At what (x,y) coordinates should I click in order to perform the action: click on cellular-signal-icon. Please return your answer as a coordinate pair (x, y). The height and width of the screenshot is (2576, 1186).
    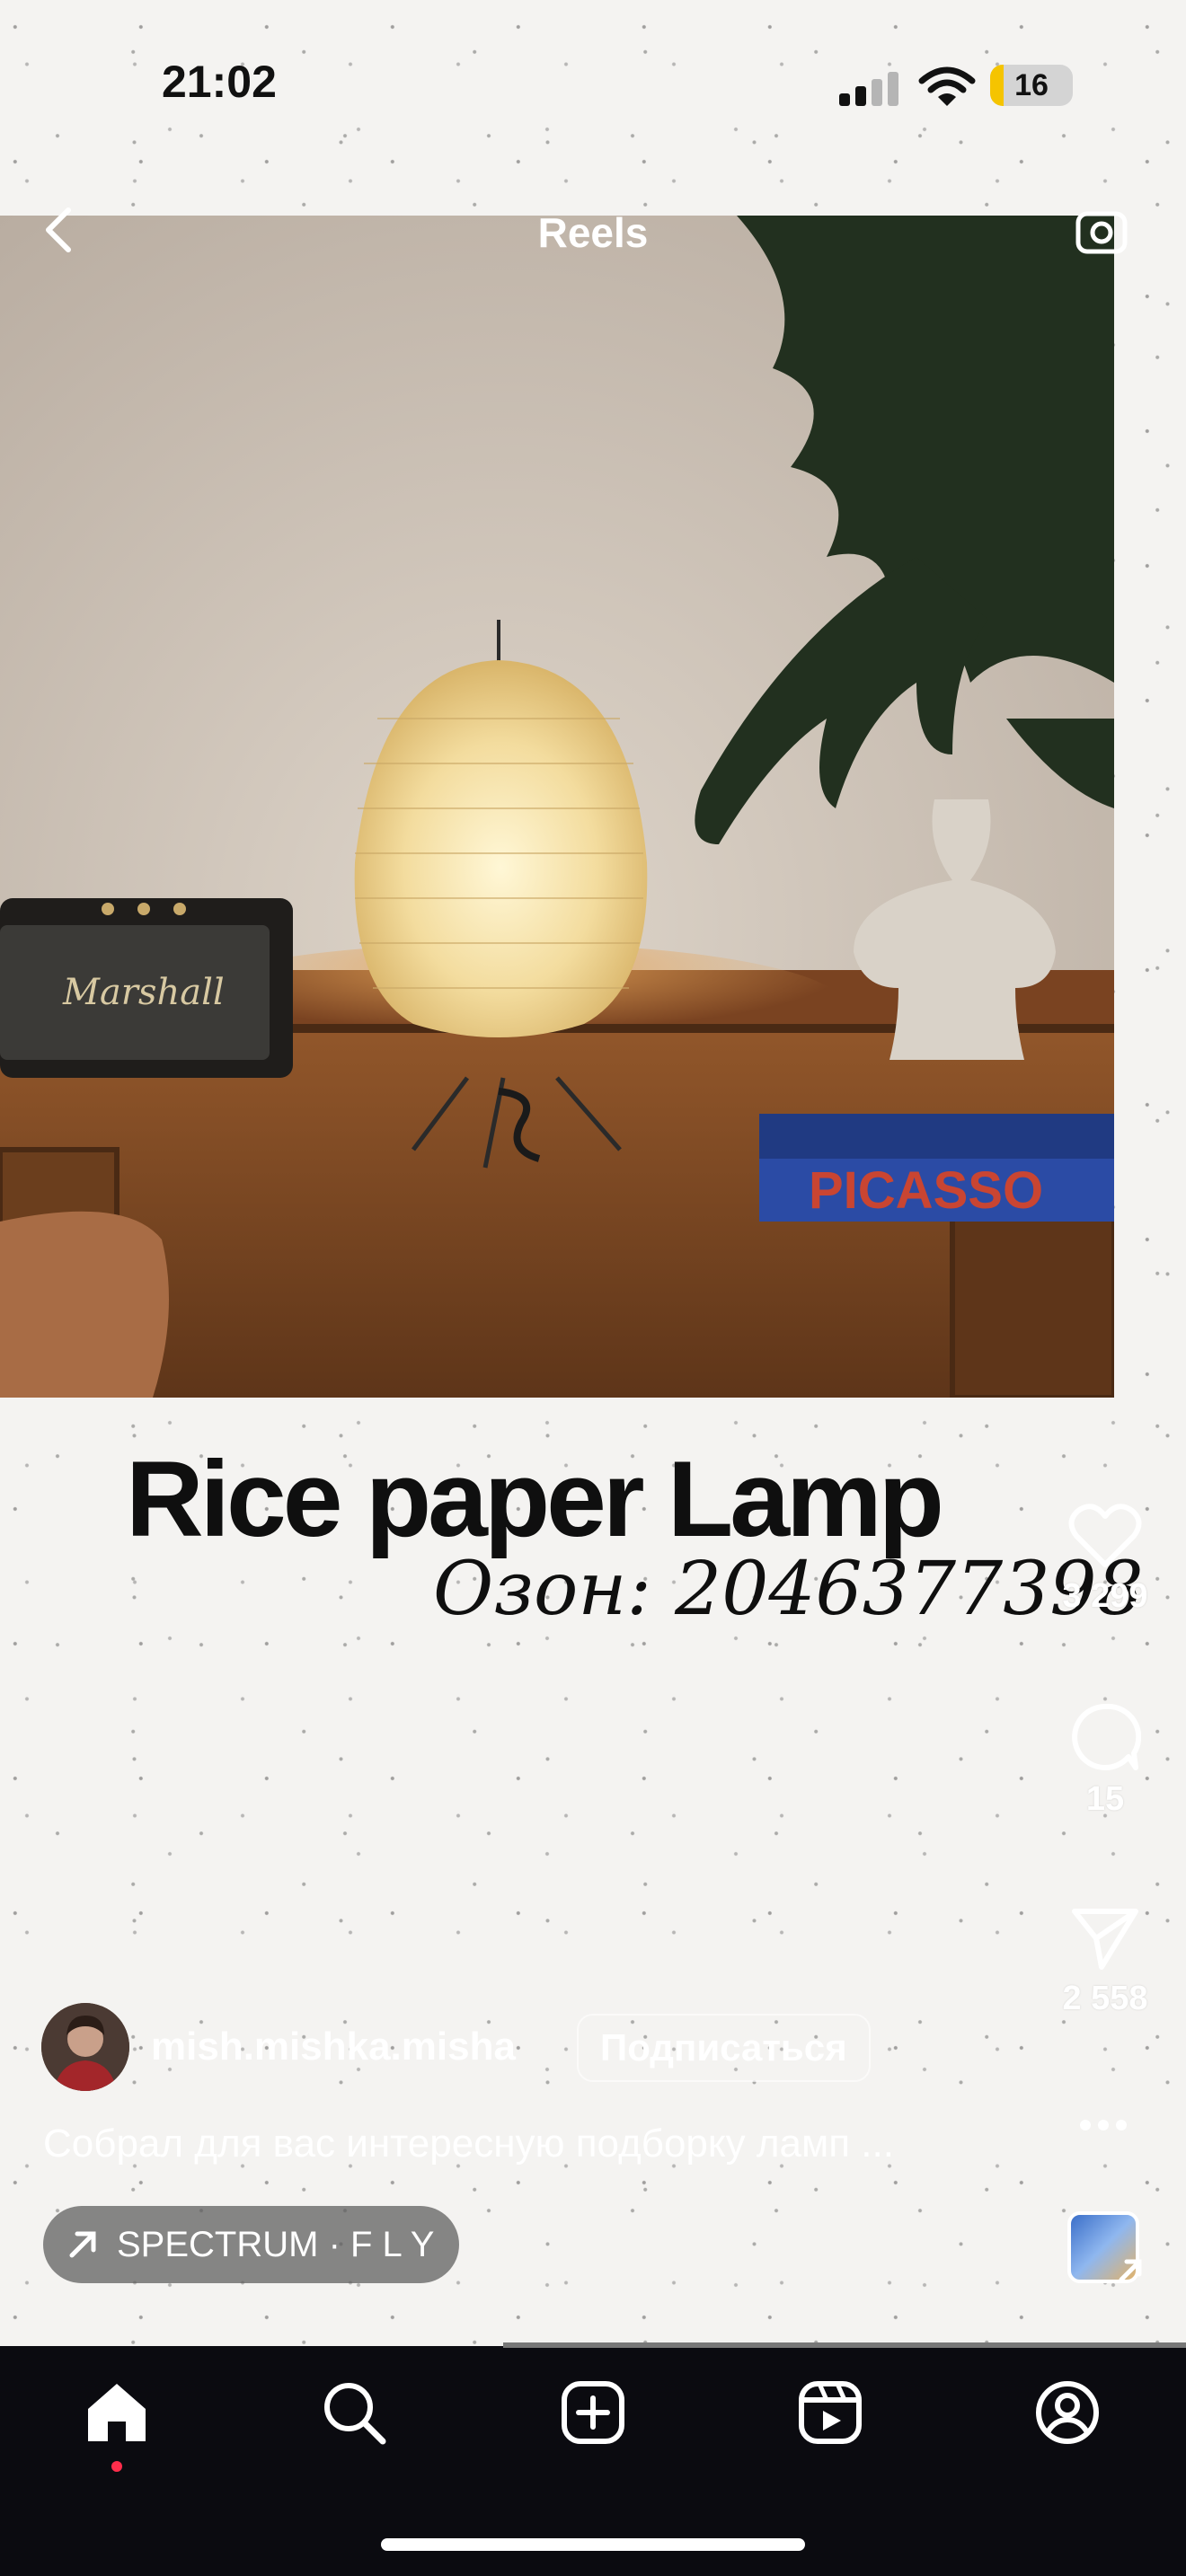
    Looking at the image, I should click on (870, 88).